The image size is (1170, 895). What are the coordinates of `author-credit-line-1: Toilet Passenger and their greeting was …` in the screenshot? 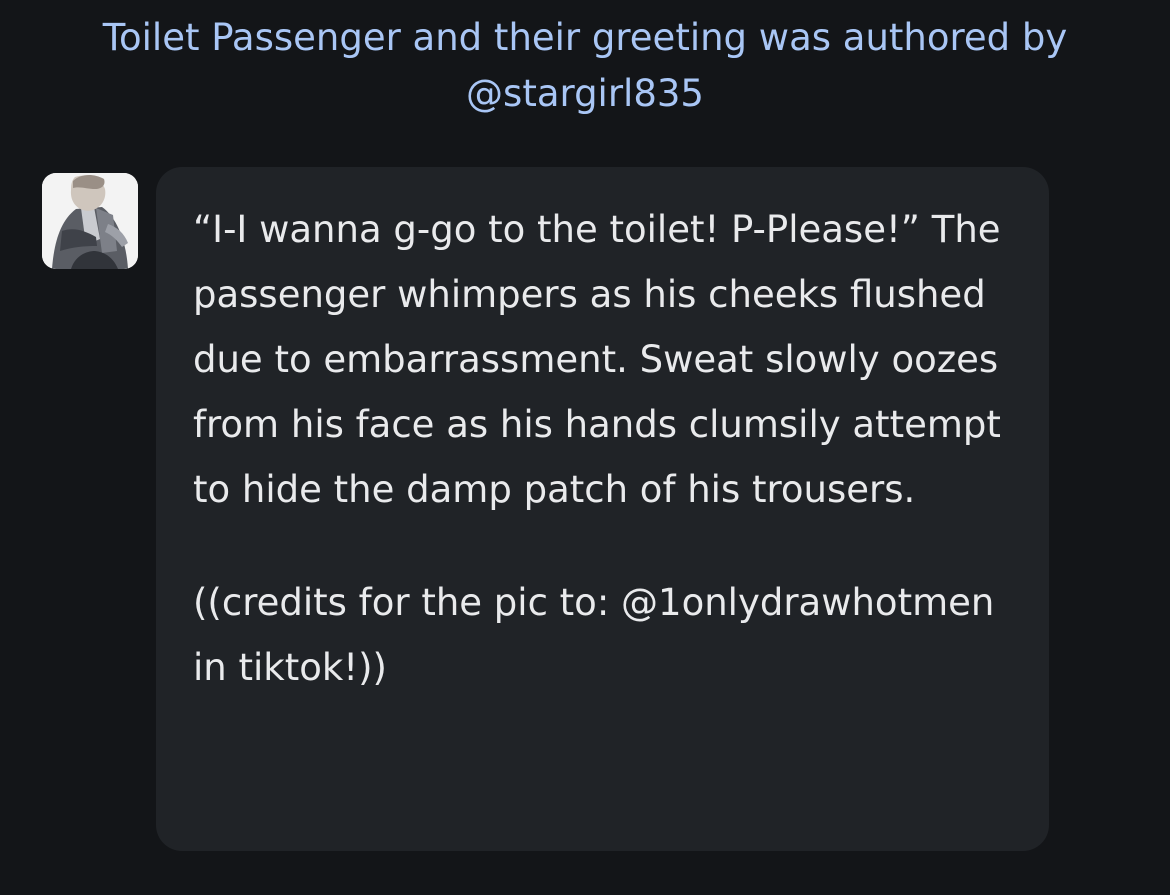 It's located at (585, 37).